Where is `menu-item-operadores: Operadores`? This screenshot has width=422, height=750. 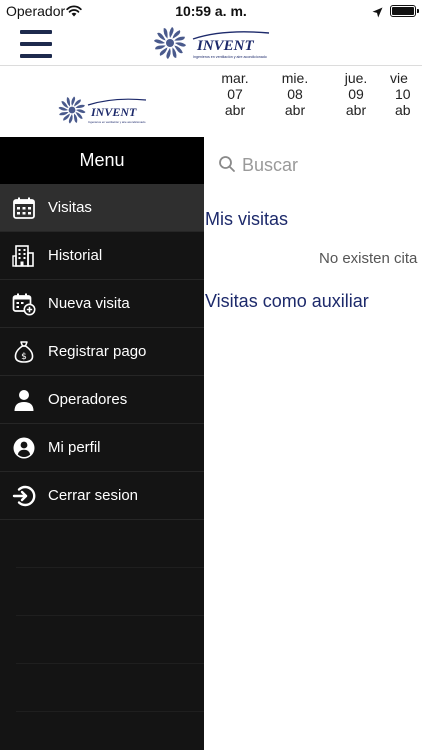
menu-item-operadores: Operadores is located at coordinates (102, 400).